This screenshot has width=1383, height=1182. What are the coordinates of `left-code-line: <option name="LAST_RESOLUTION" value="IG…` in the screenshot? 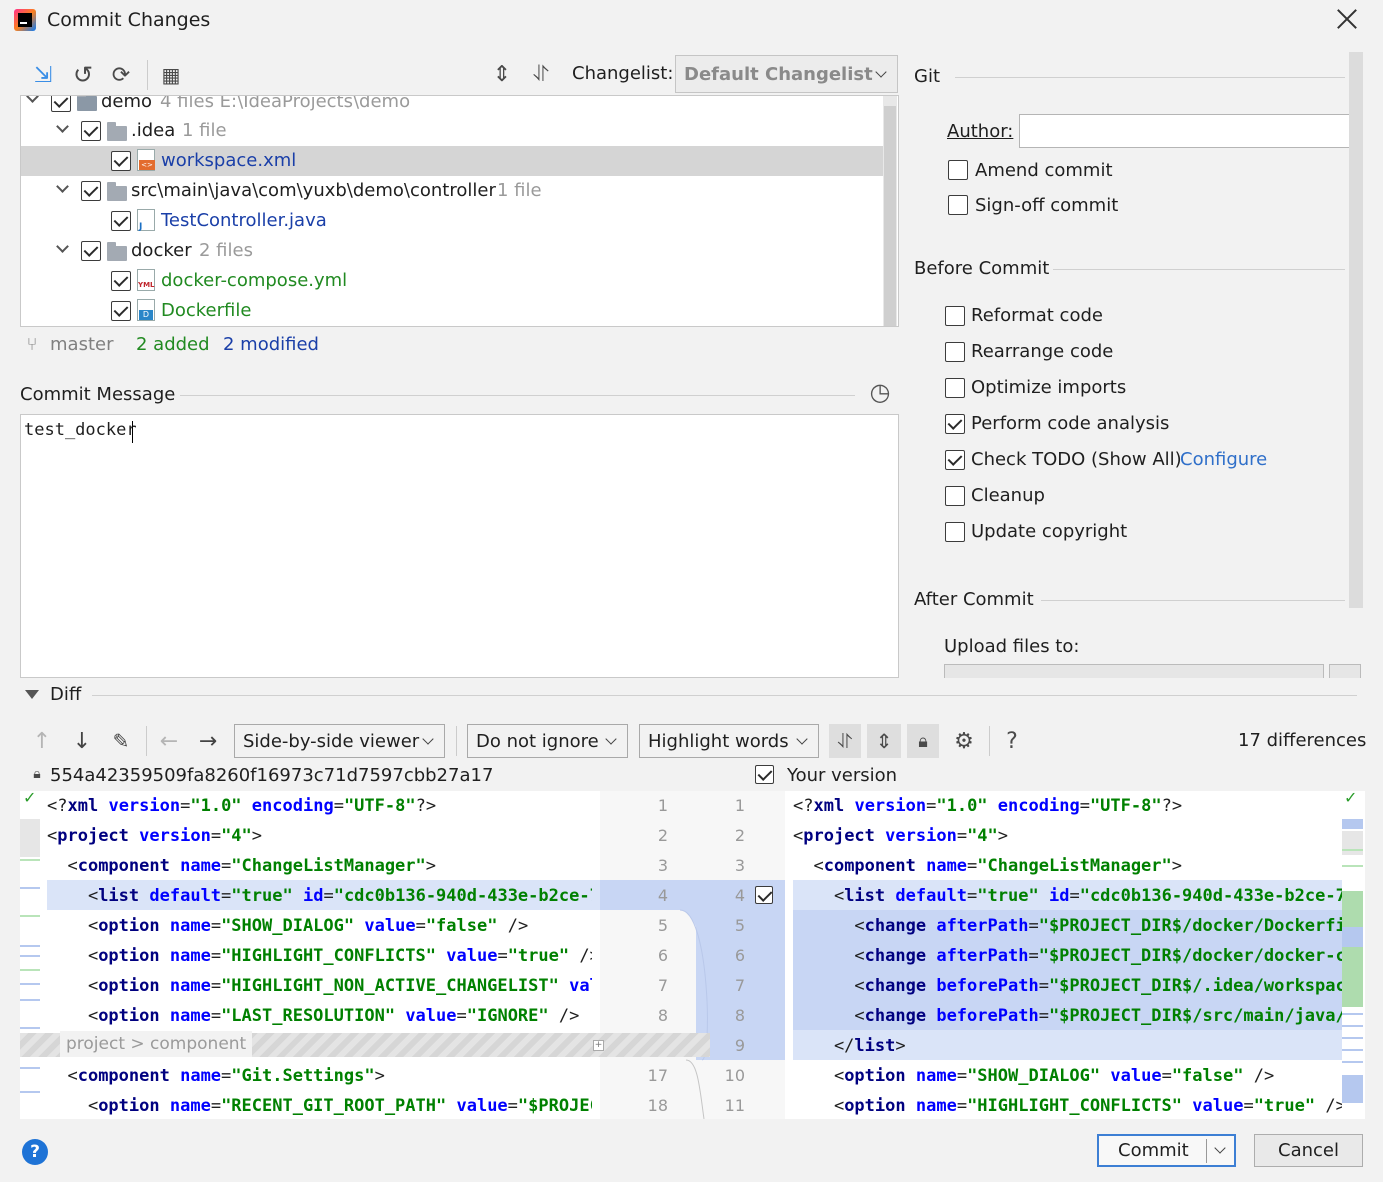 It's located at (319, 1016).